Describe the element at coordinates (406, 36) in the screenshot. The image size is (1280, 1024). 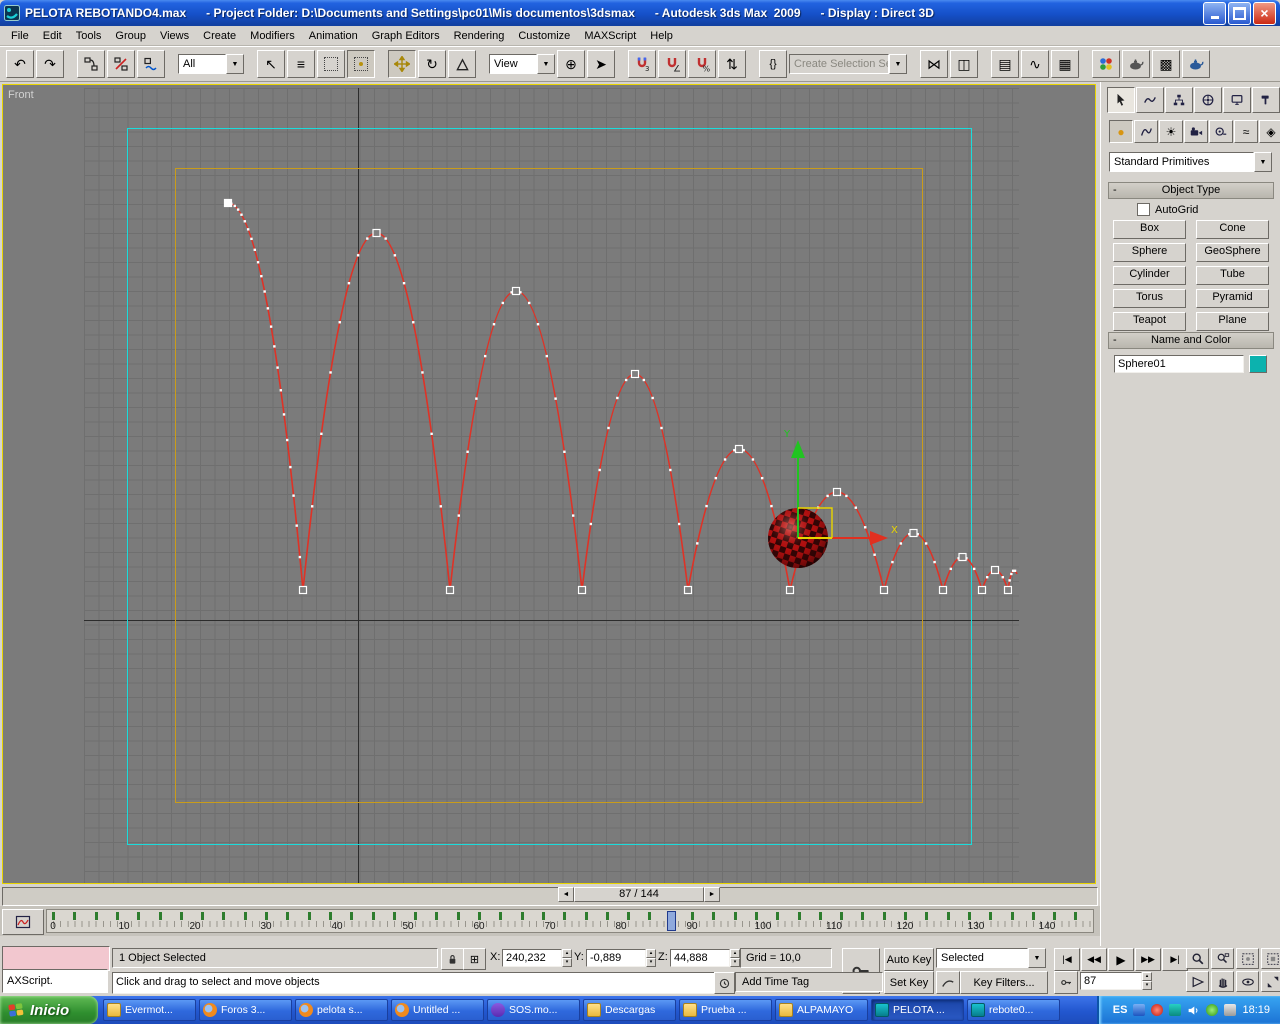
I see `menu-item: Graph Editors` at that location.